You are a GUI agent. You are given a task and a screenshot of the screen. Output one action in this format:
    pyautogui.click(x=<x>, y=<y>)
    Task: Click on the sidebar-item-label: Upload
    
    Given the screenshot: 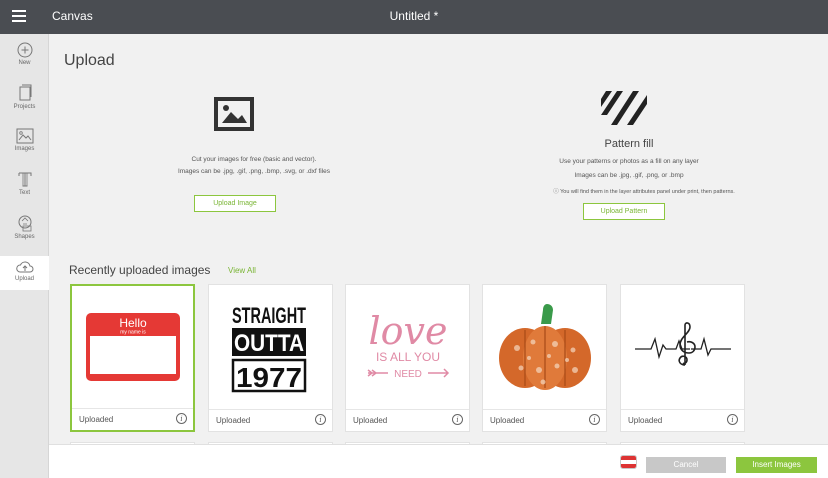 What is the action you would take?
    pyautogui.click(x=24, y=279)
    